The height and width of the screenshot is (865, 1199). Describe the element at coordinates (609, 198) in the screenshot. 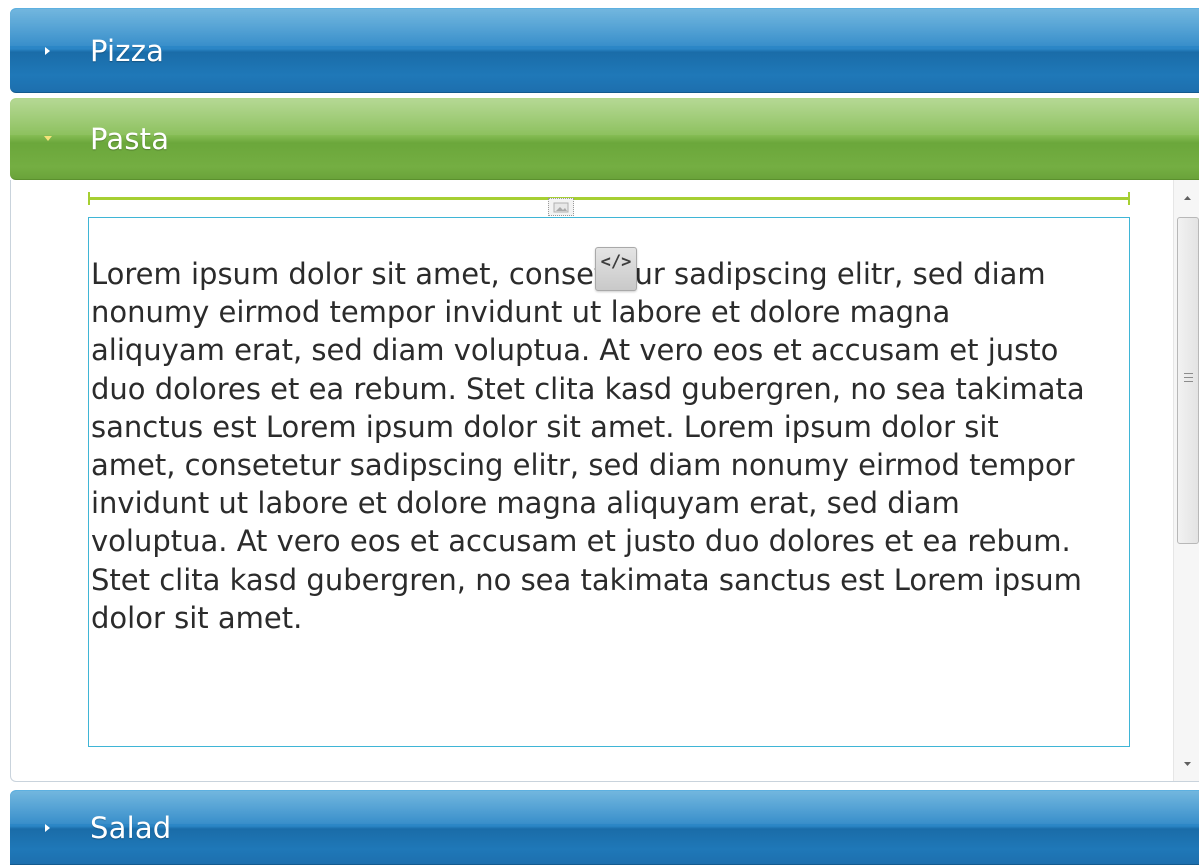

I see `selection-ruler` at that location.